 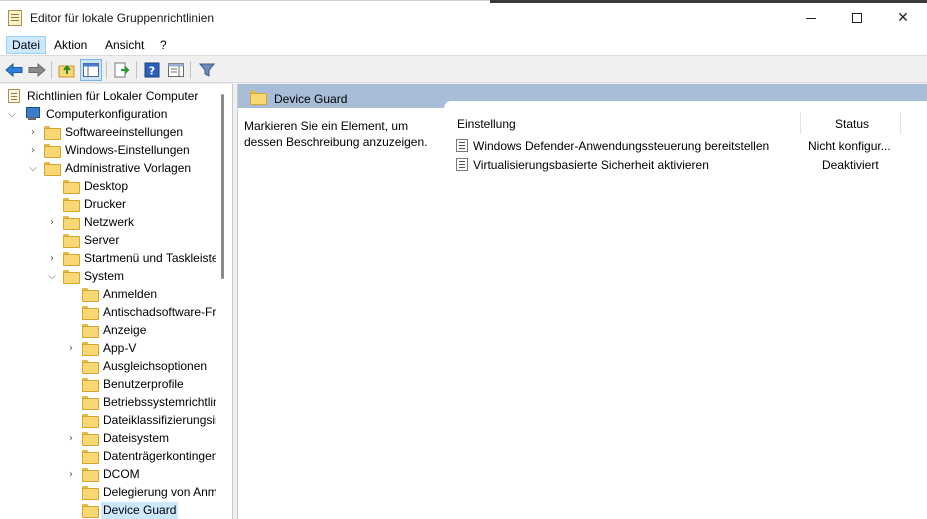 I want to click on tree-item-label: Ausgleichsoptionen, so click(x=155, y=366).